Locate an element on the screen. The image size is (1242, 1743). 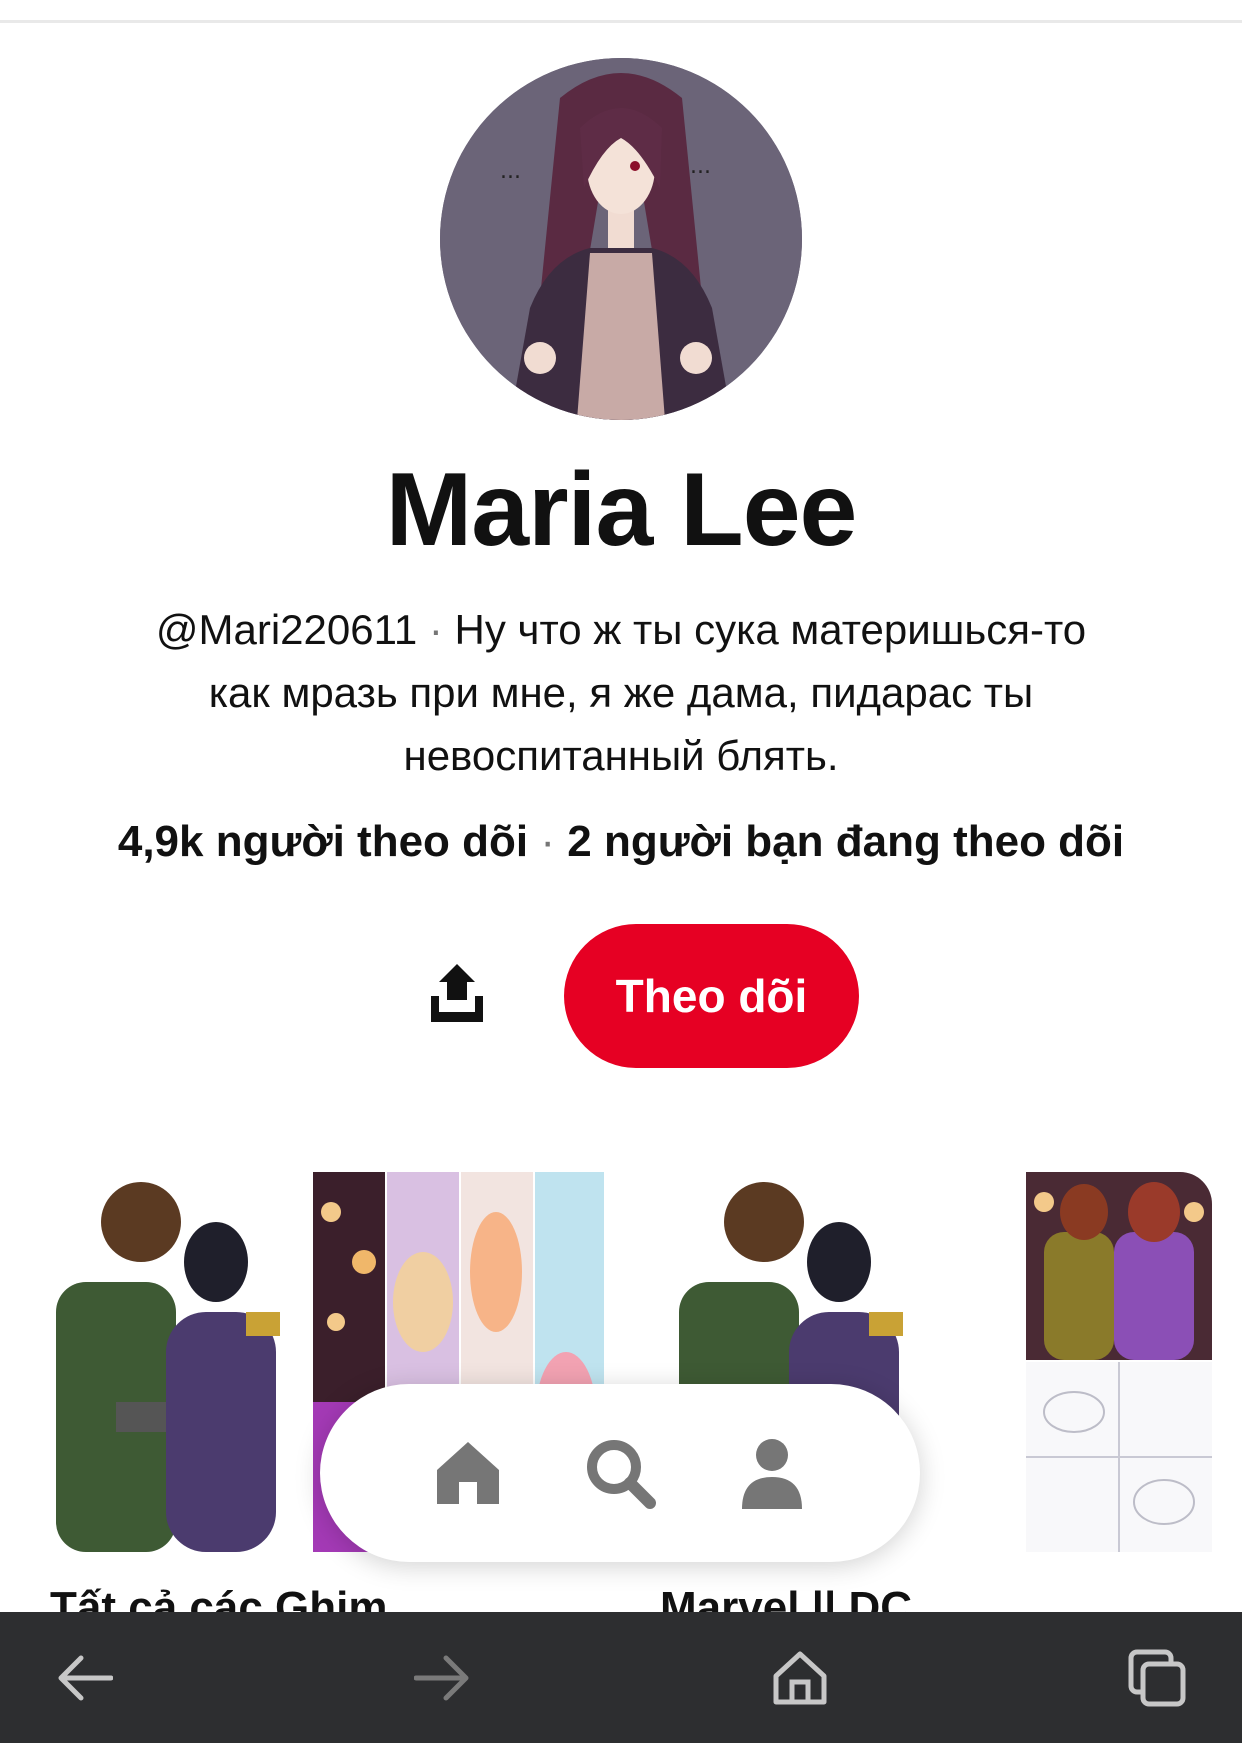
back-button is located at coordinates (85, 1678).